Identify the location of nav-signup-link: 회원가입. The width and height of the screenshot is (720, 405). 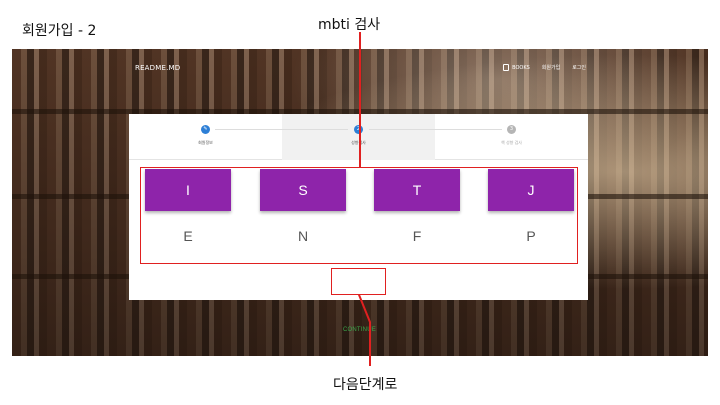
(551, 67).